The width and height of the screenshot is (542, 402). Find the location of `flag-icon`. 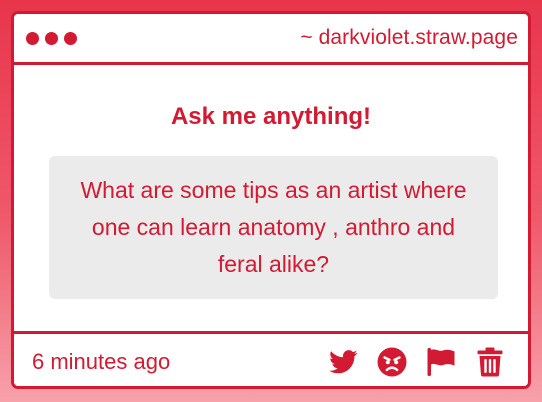

flag-icon is located at coordinates (441, 361).